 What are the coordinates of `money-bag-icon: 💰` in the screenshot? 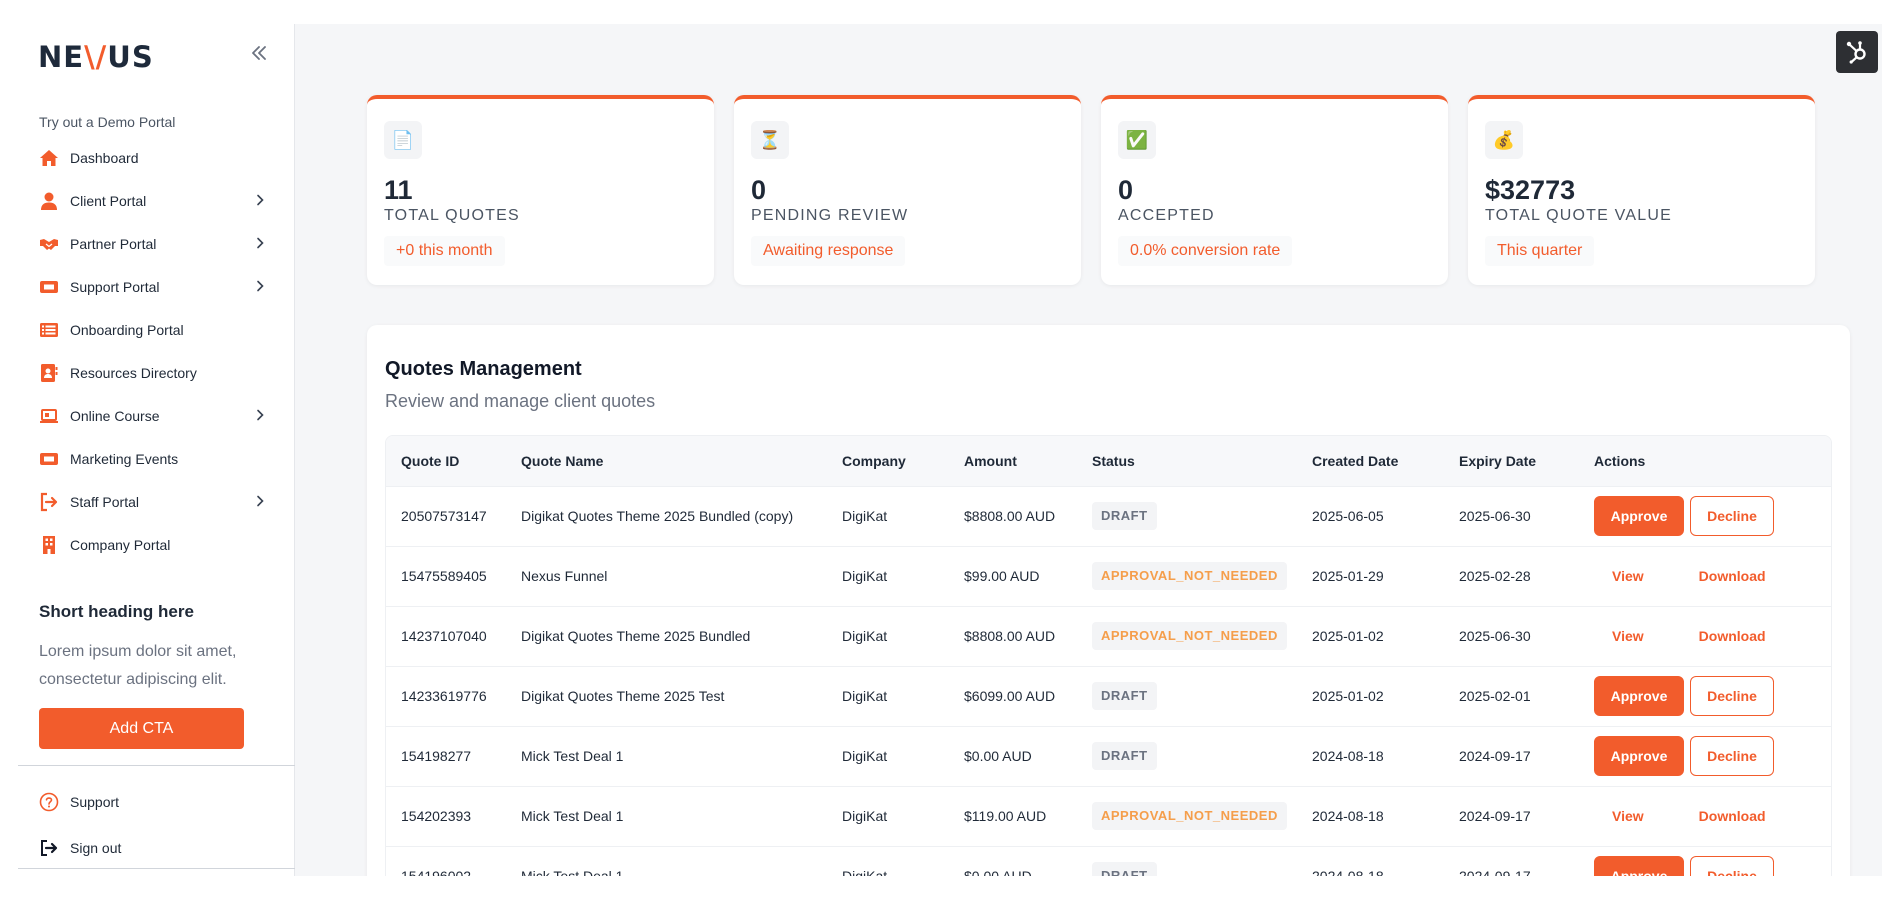 It's located at (1504, 140).